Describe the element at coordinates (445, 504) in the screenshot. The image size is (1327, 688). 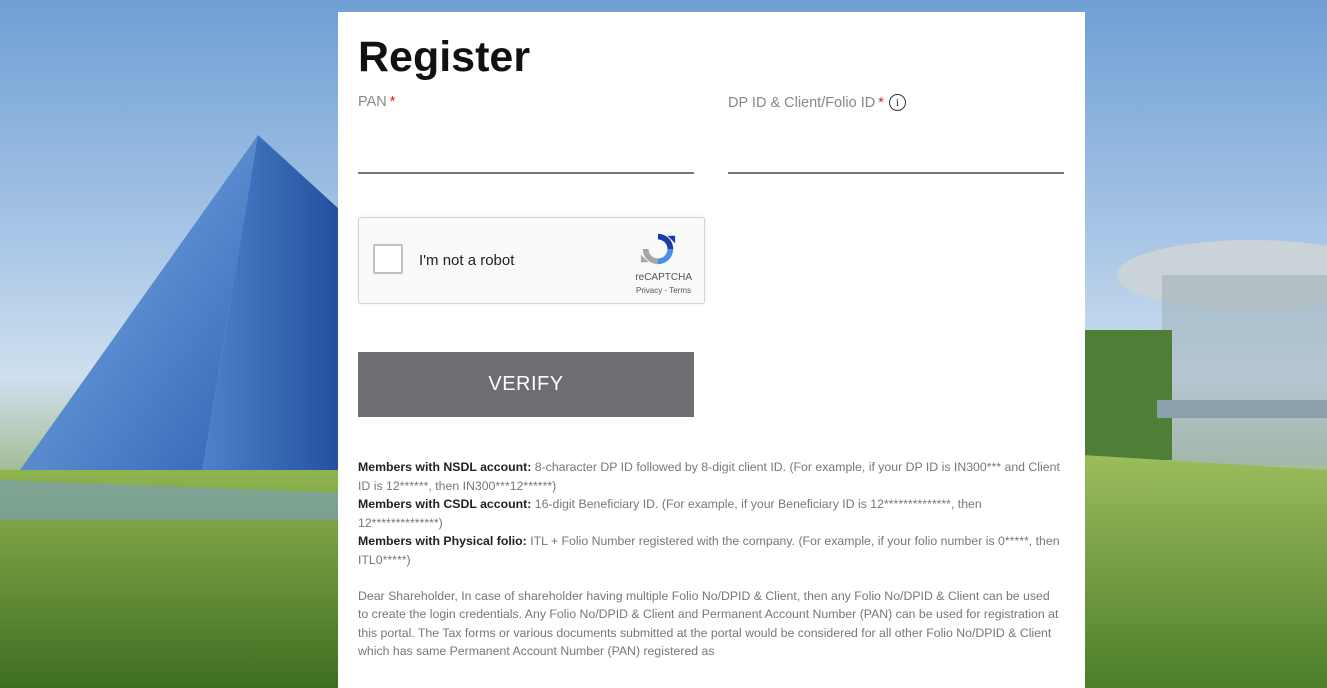
I see `note-csdl-heading: Members with CSDL account:` at that location.